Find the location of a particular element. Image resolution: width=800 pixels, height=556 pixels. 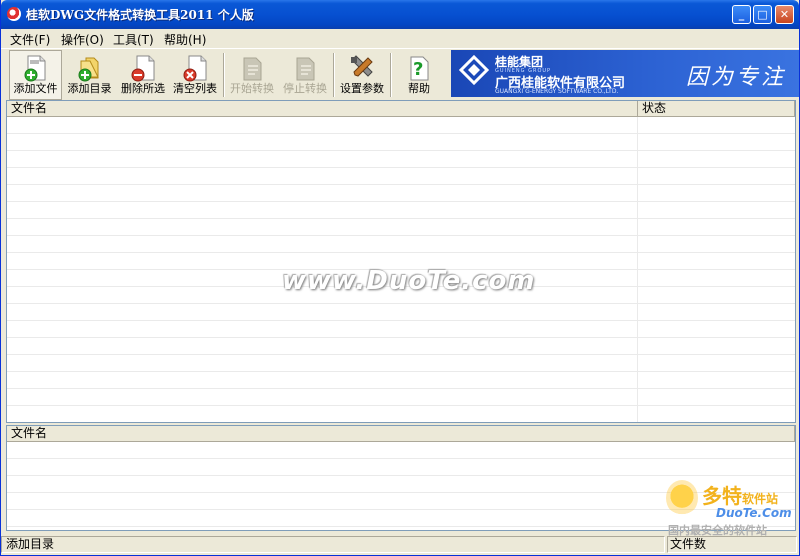

add-dir-button: 添加目录 is located at coordinates (89, 75).